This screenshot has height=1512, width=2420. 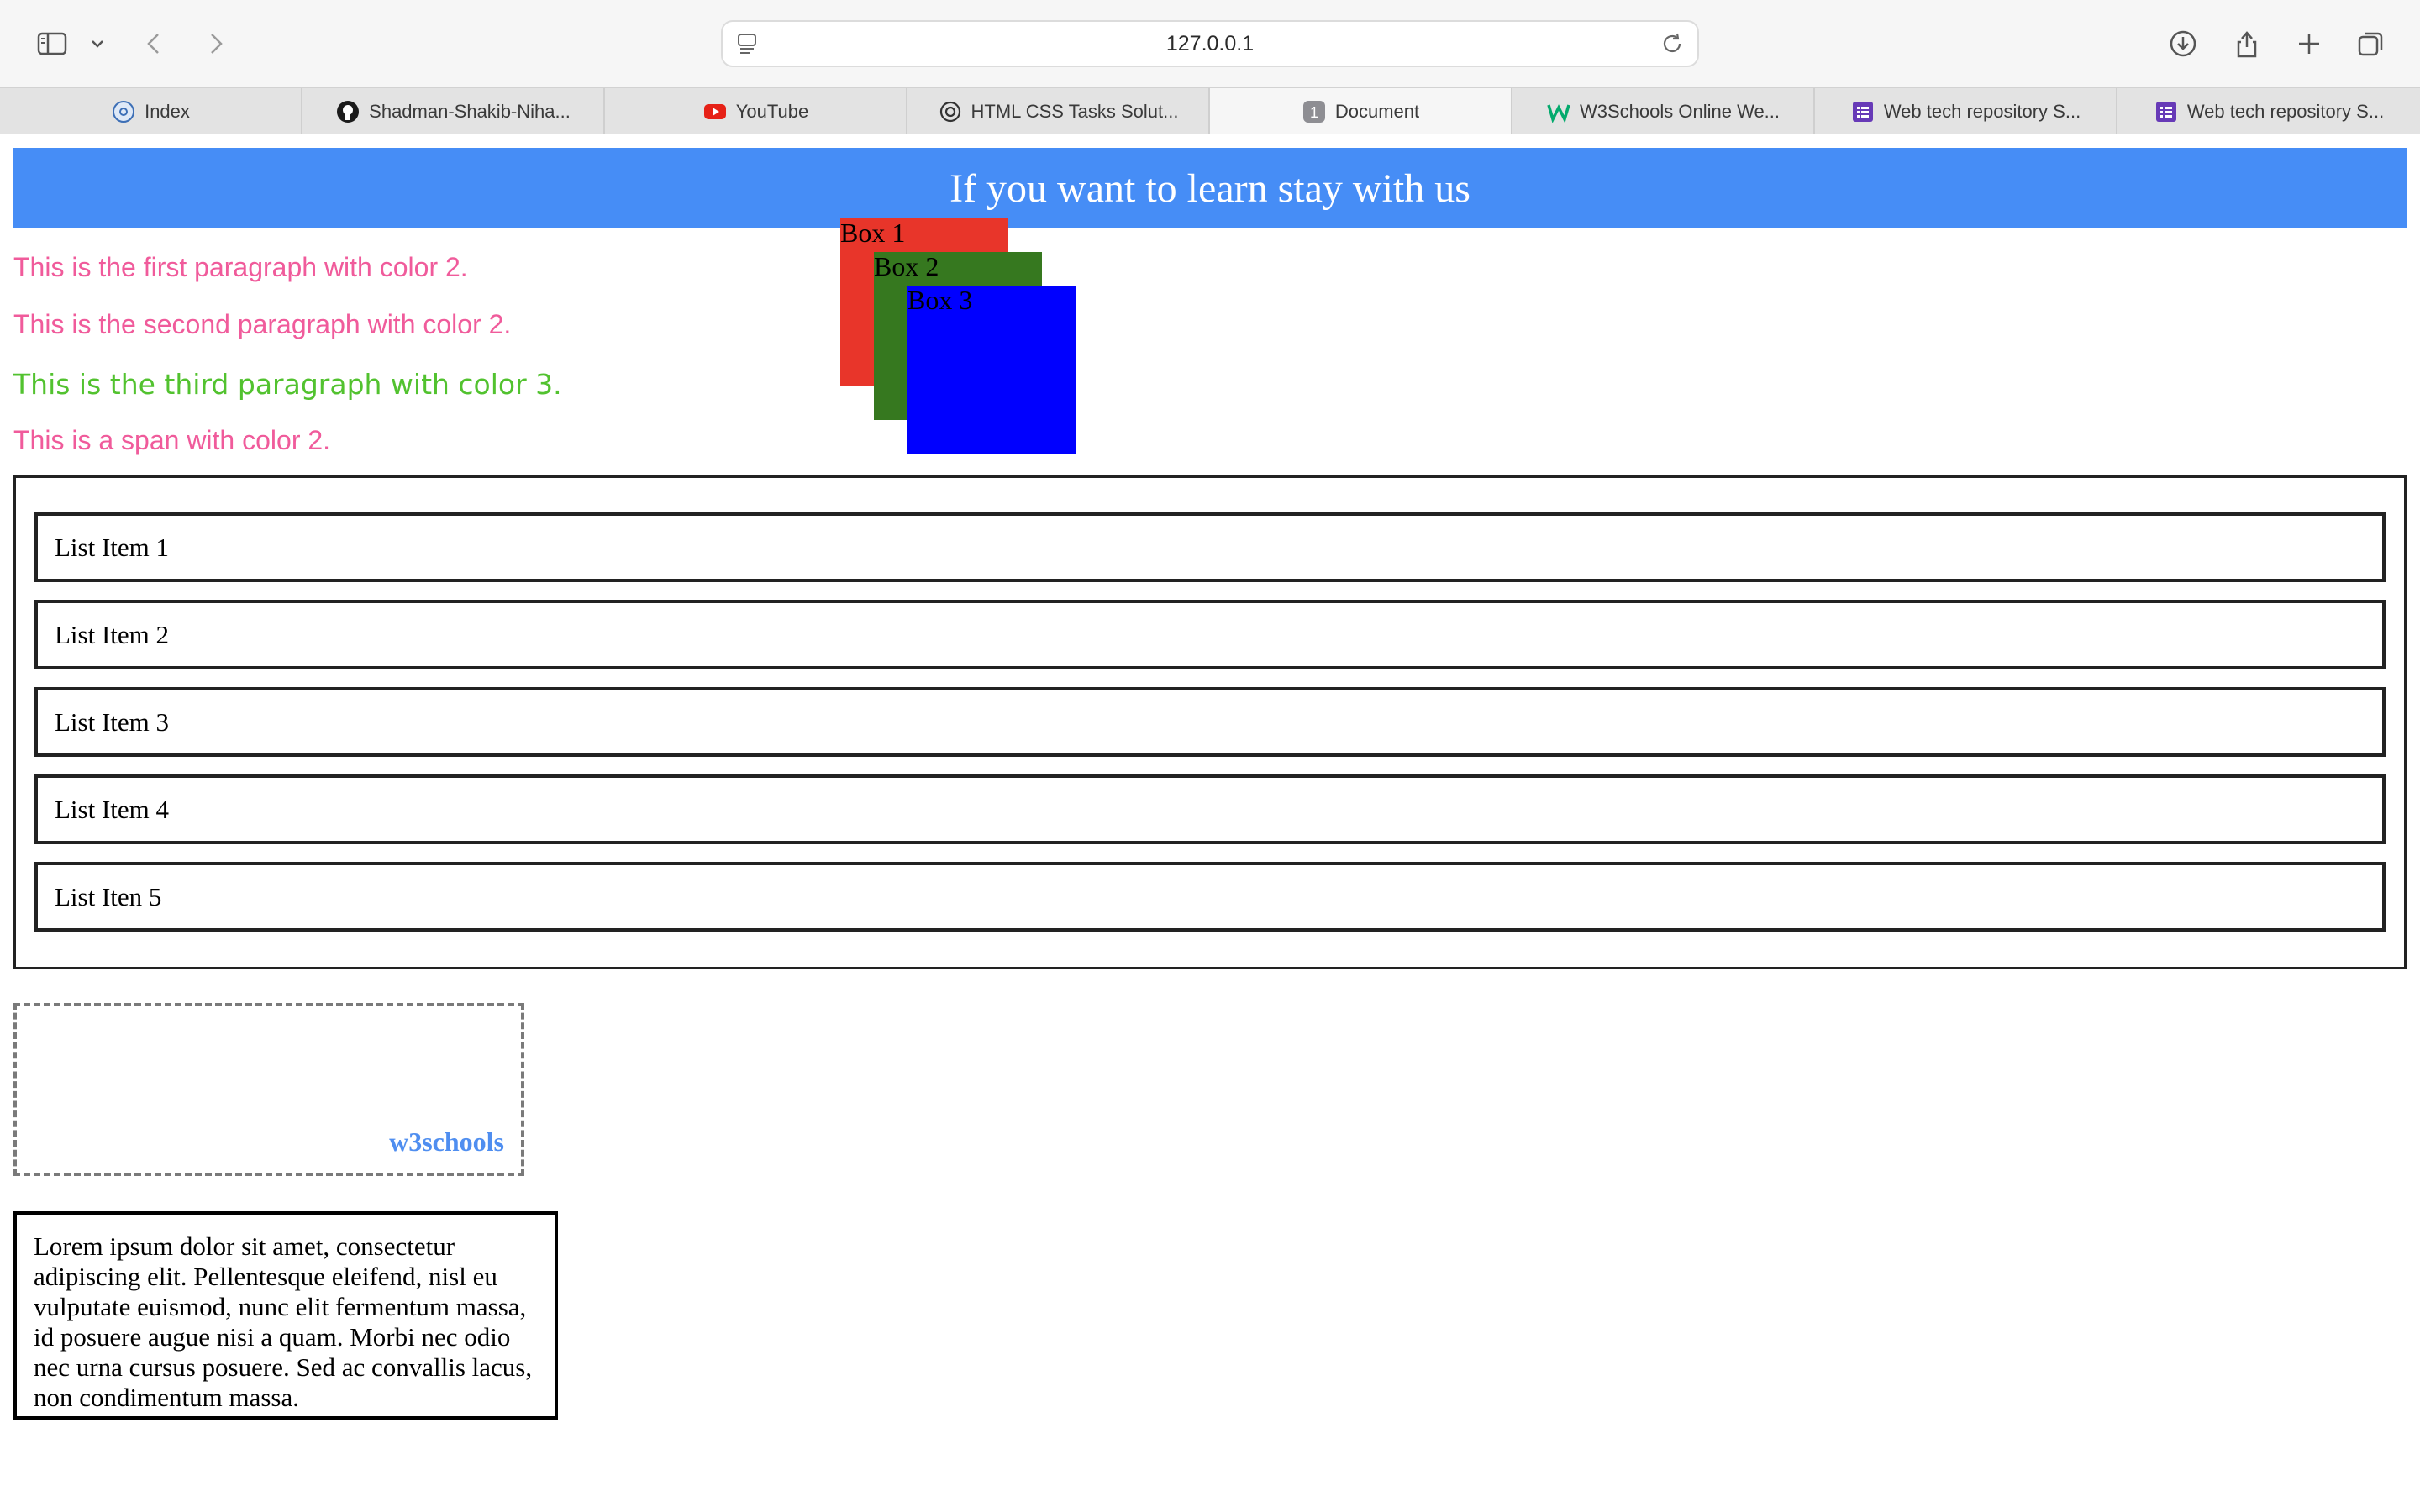 What do you see at coordinates (1210, 634) in the screenshot?
I see `list-item: List Item 2` at bounding box center [1210, 634].